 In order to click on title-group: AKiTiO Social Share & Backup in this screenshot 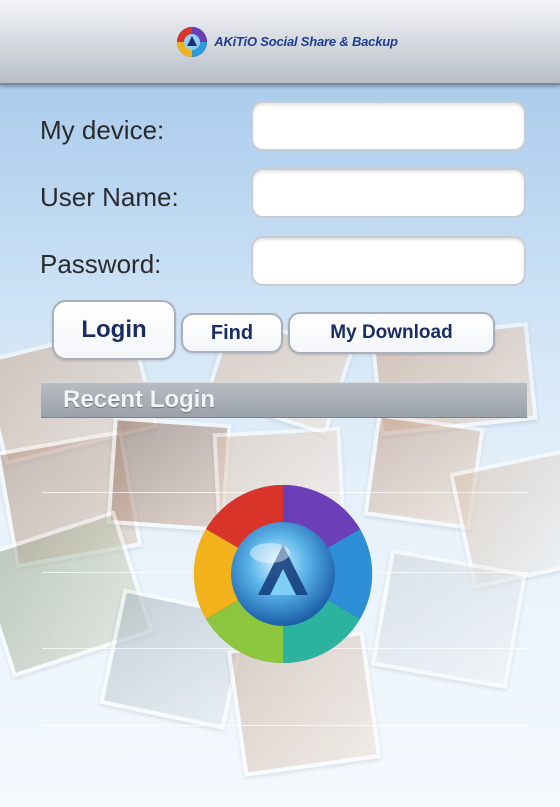, I will do `click(287, 42)`.